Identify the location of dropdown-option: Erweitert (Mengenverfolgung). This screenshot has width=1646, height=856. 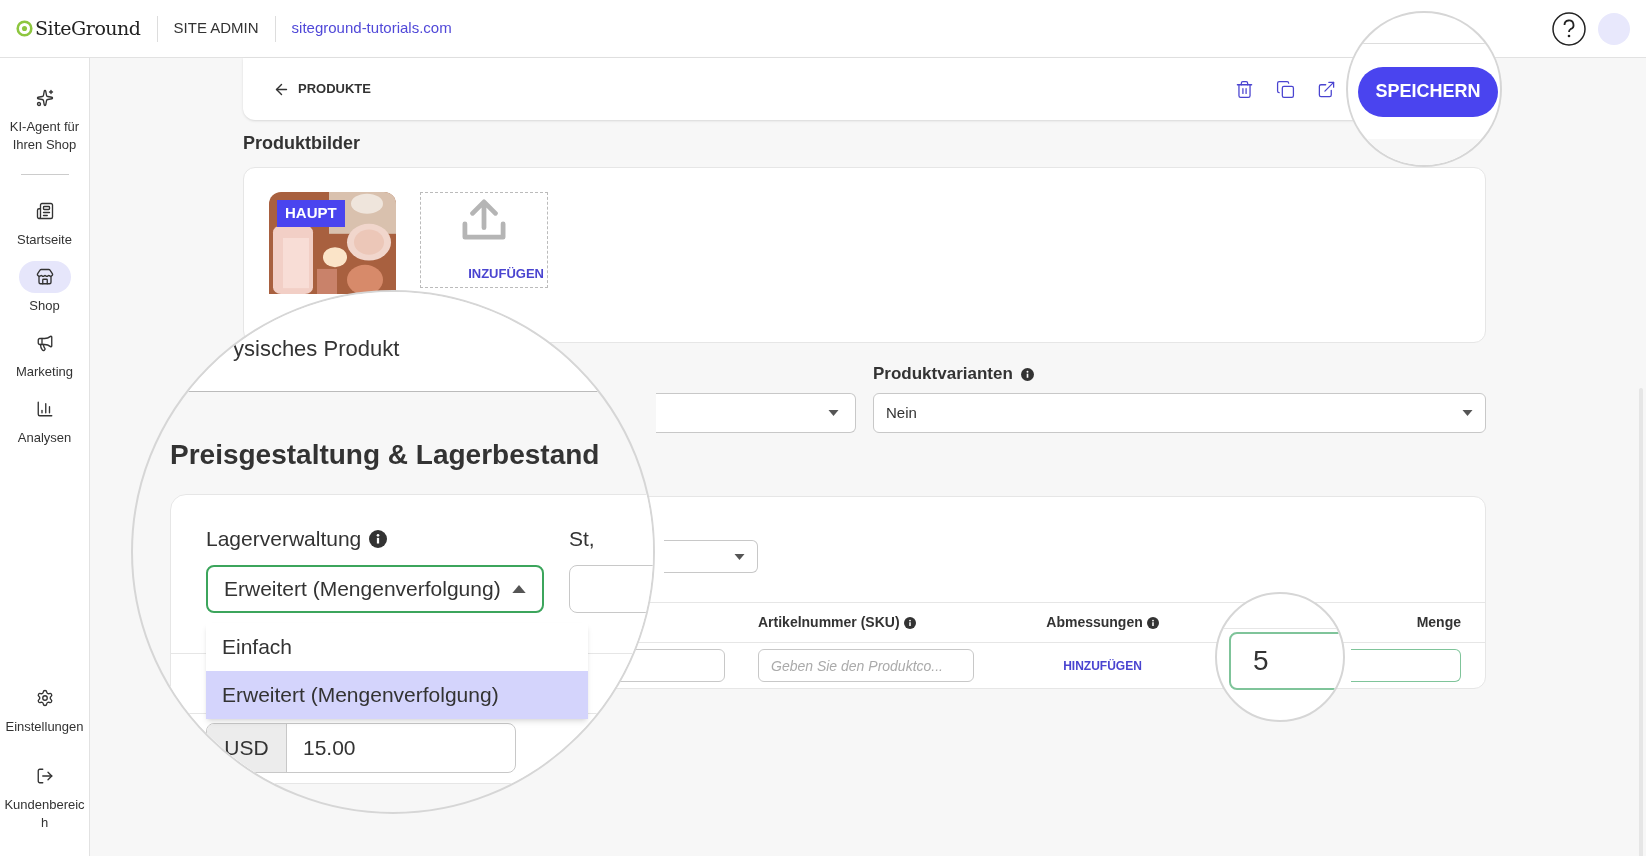
(397, 694).